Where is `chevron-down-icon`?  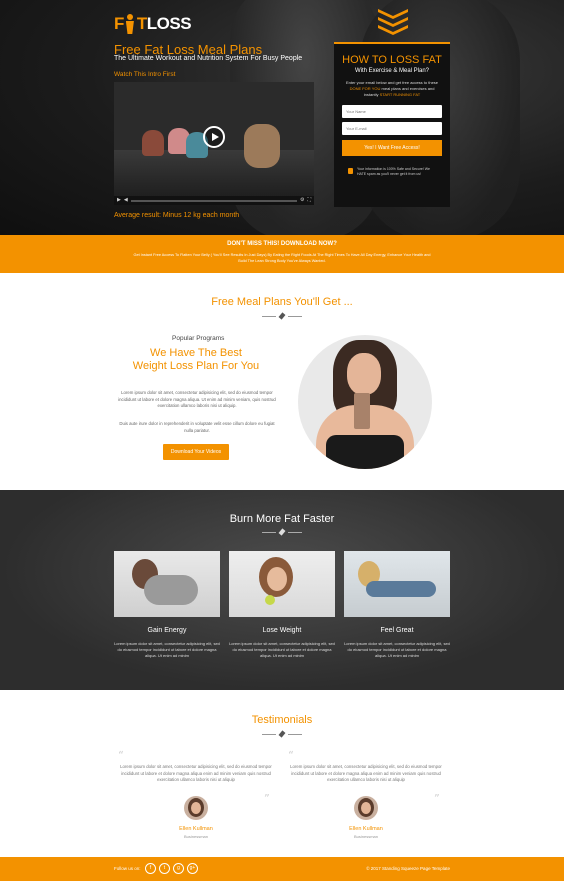 chevron-down-icon is located at coordinates (393, 22).